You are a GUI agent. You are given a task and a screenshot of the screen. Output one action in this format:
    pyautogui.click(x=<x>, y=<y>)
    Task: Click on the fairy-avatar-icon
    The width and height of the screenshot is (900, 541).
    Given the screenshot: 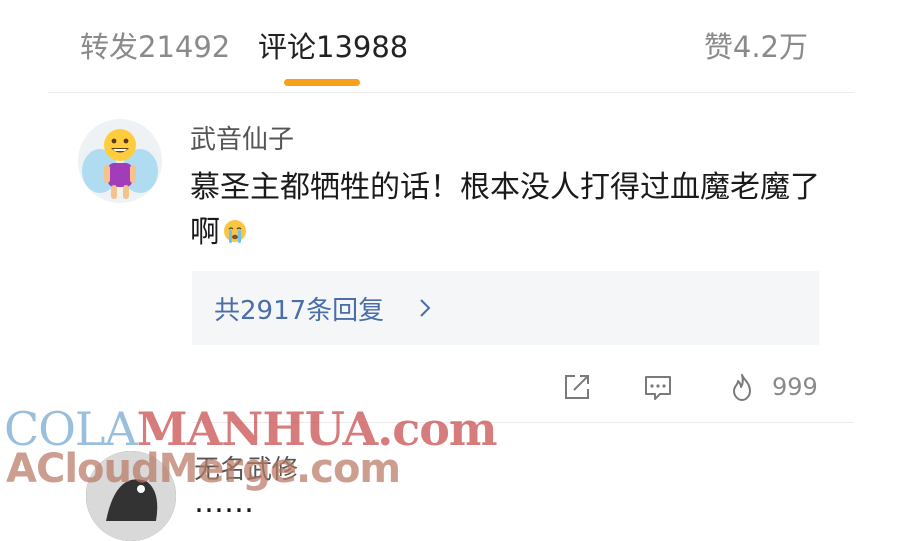 What is the action you would take?
    pyautogui.click(x=120, y=164)
    